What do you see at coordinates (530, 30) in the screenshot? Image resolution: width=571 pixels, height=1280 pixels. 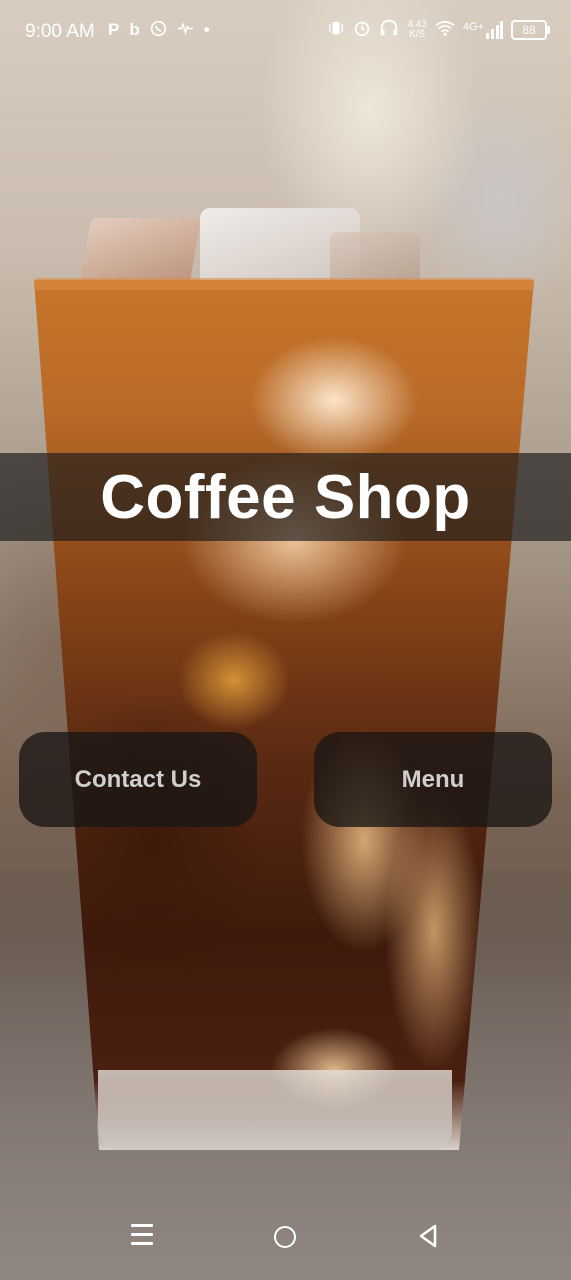 I see `battery-icon: 88` at bounding box center [530, 30].